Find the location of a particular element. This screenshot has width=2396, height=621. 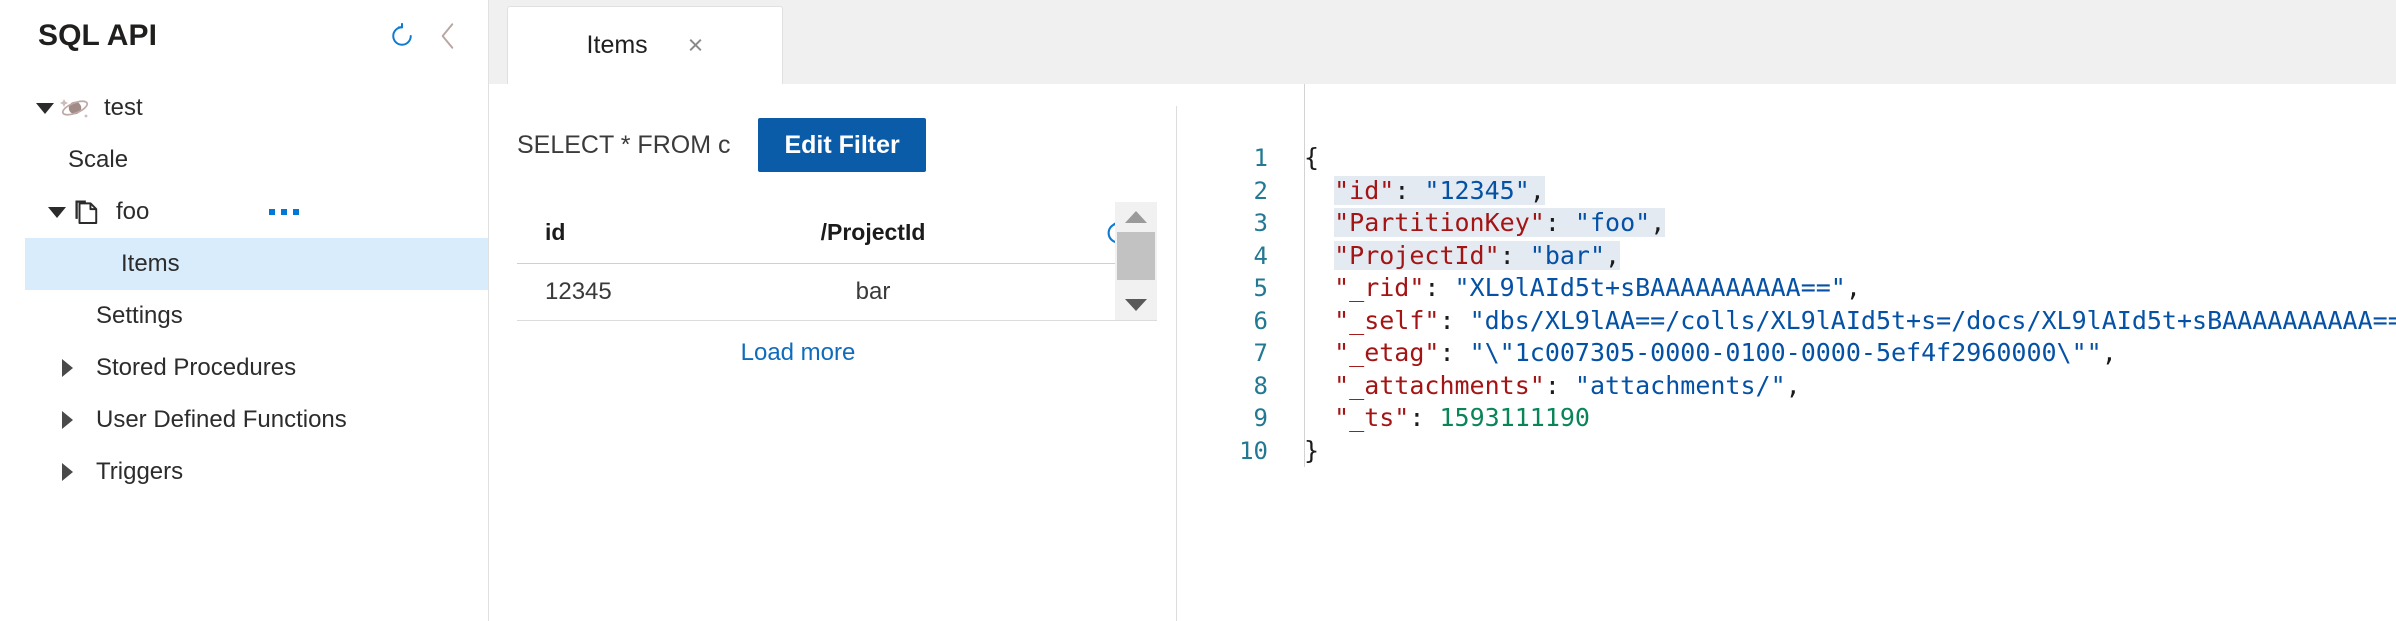

editor-tokens: } is located at coordinates (1311, 450).